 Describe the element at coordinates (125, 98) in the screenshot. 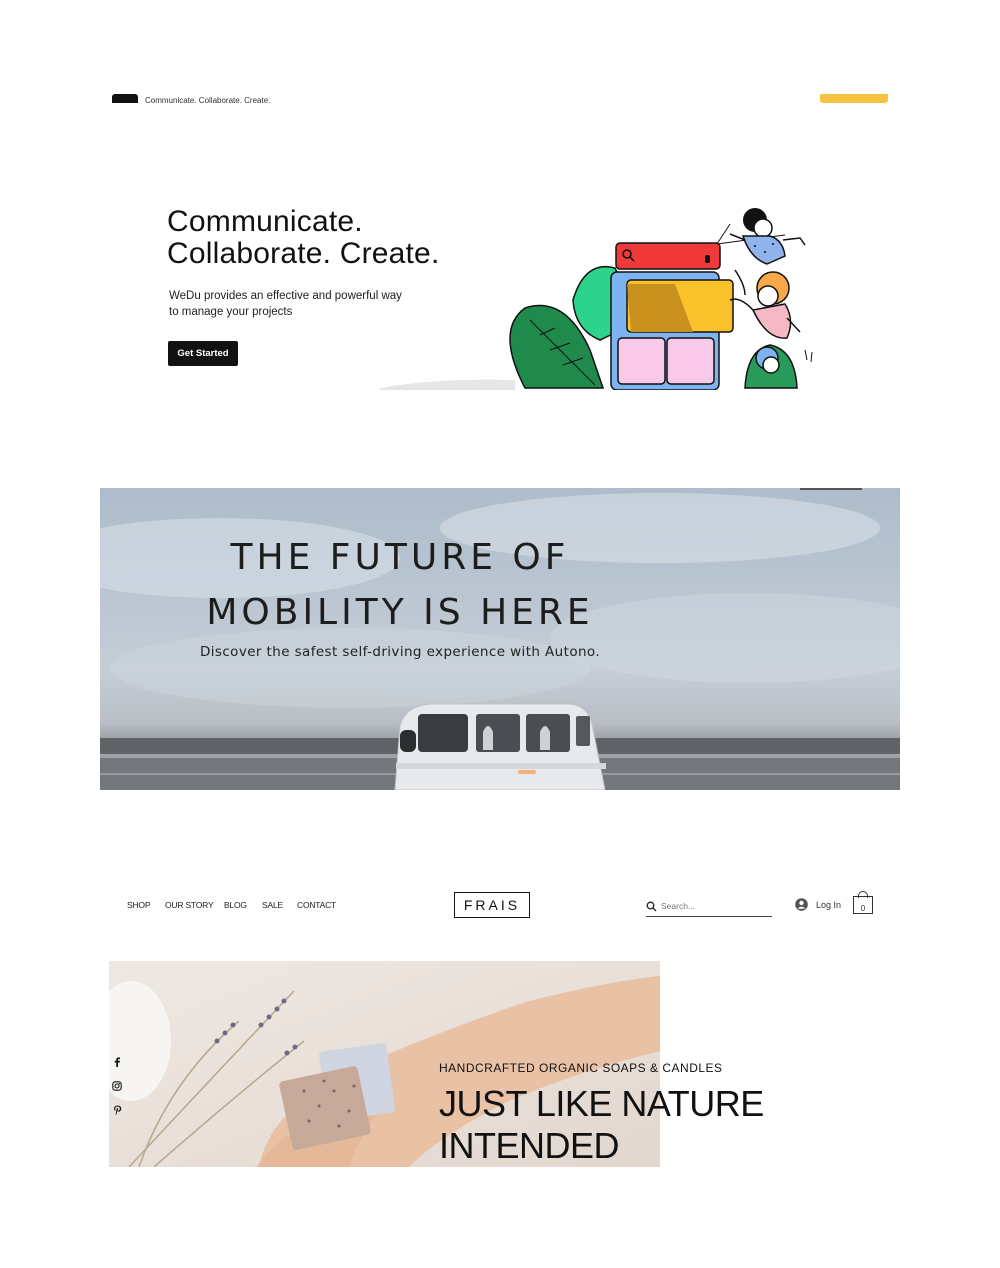

I see `wedu-logo` at that location.